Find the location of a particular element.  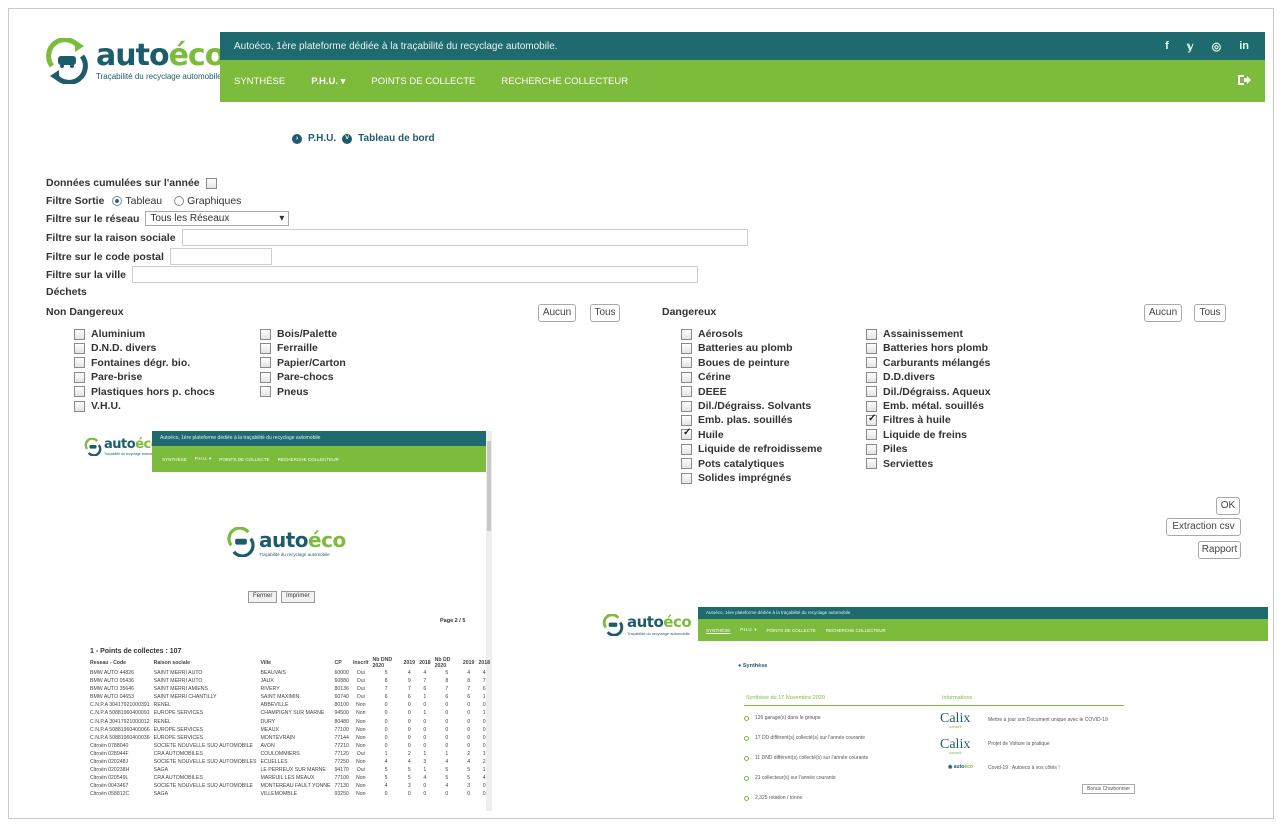

waste-d2-2-checkbox is located at coordinates (871, 363).